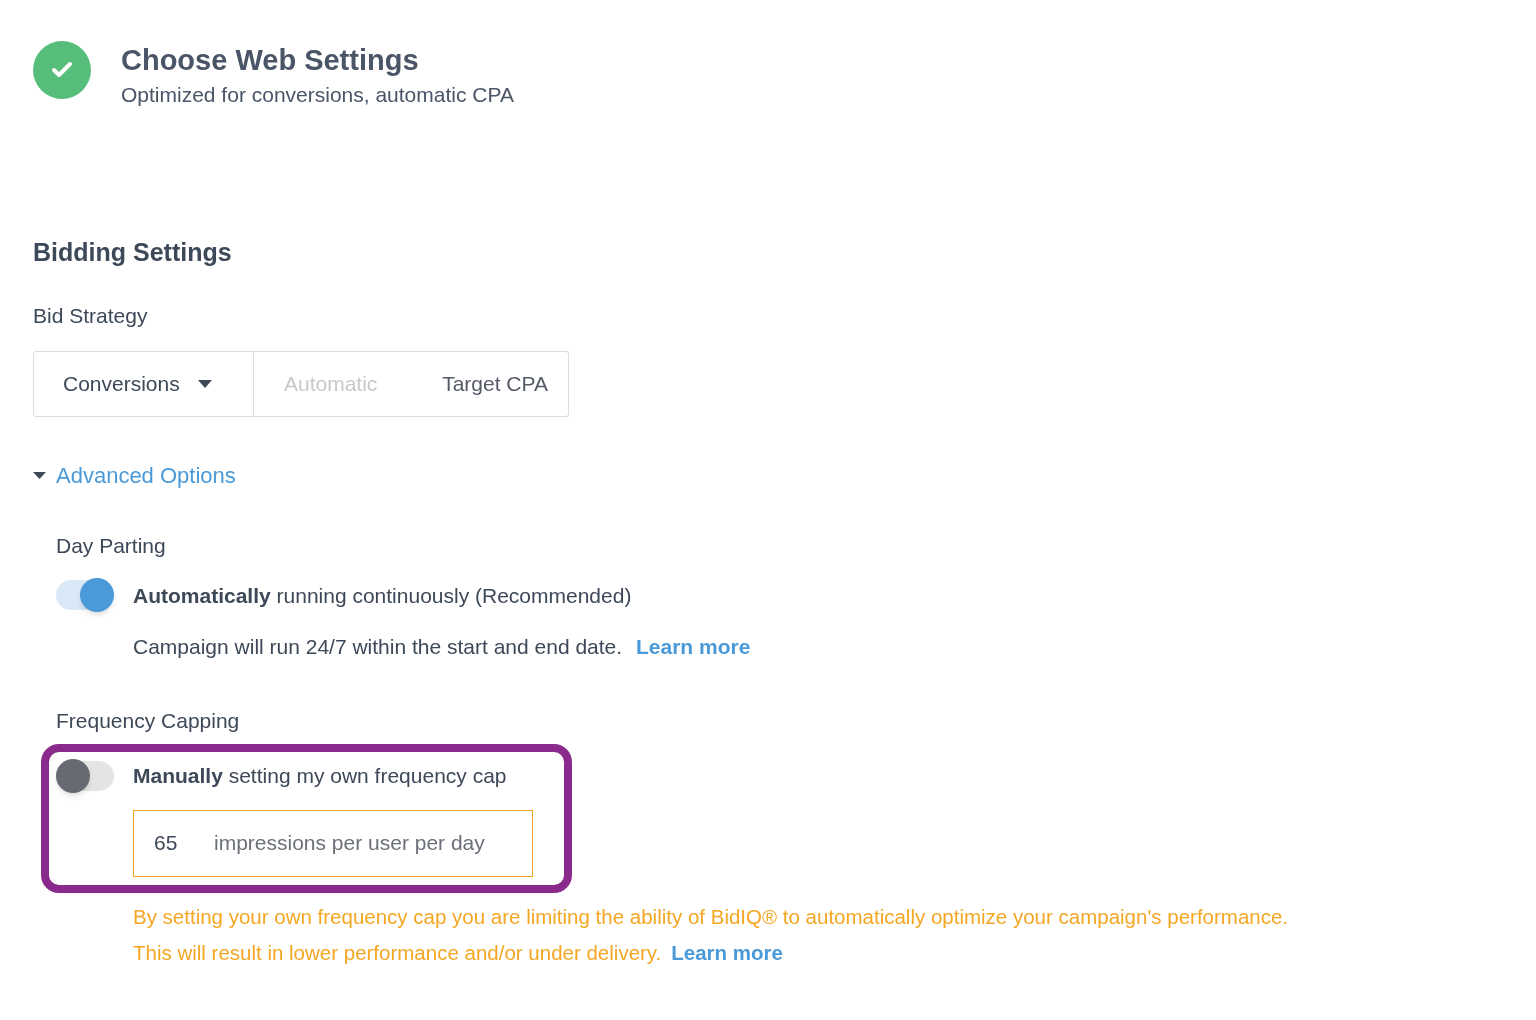 This screenshot has width=1536, height=1020. Describe the element at coordinates (90, 315) in the screenshot. I see `field-label: Bid Strategy` at that location.